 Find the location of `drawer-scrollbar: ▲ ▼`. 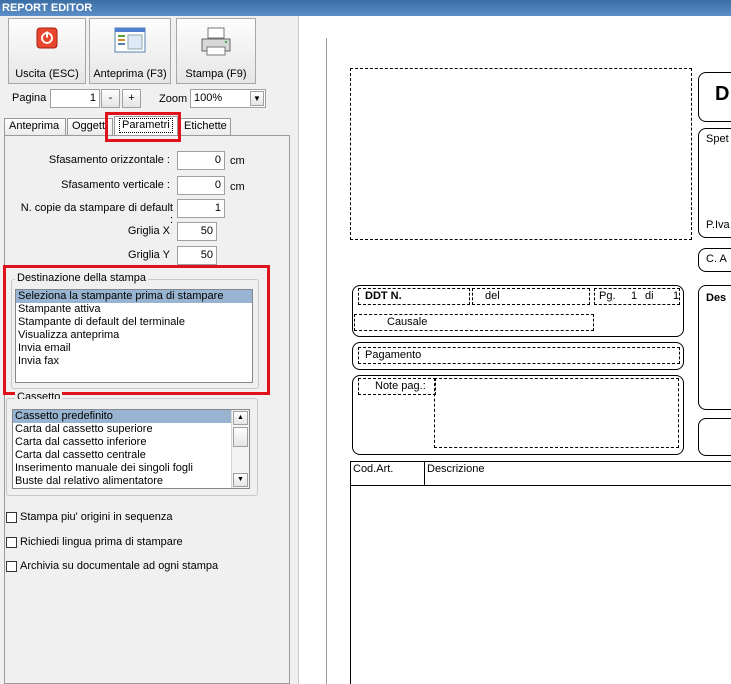

drawer-scrollbar: ▲ ▼ is located at coordinates (240, 449).